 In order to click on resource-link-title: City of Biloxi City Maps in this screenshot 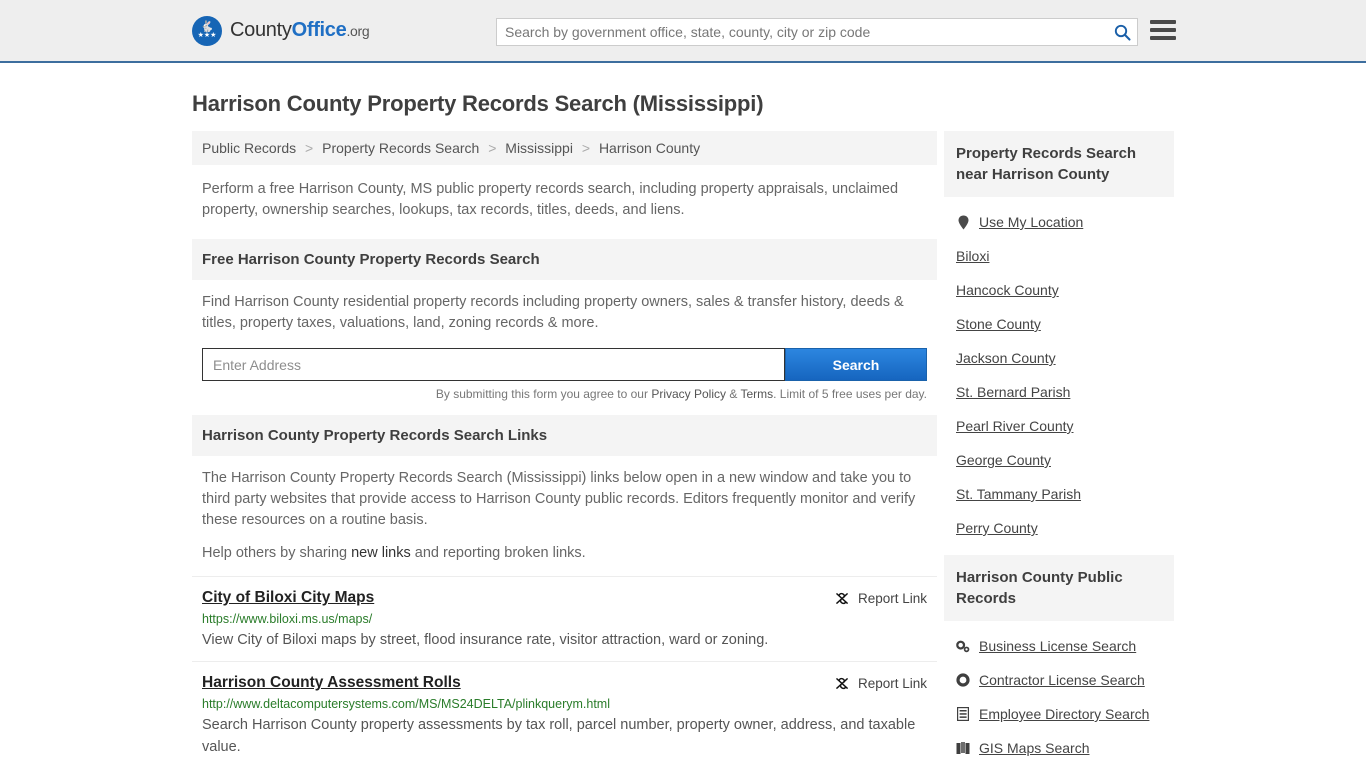, I will do `click(288, 598)`.